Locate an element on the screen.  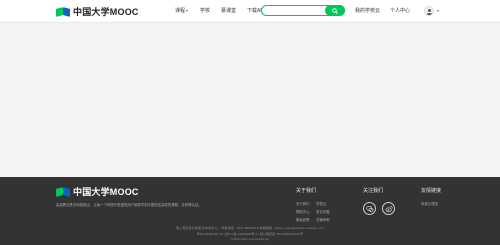
wechat-icon is located at coordinates (369, 208).